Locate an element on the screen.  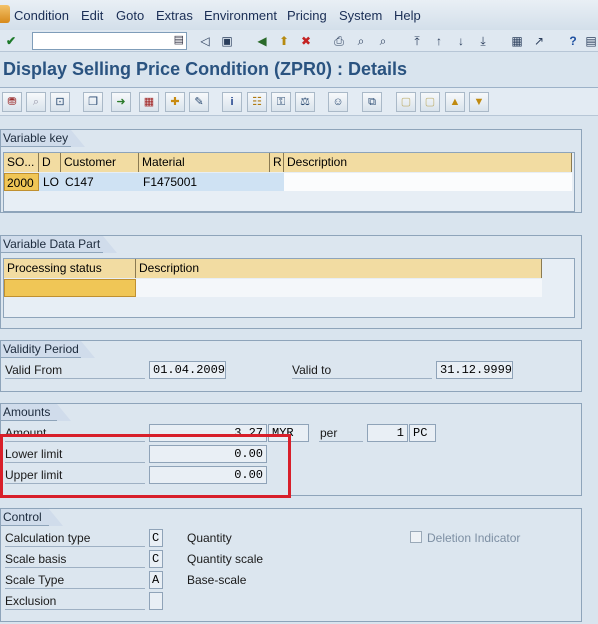
overview-icon: ⊡ is located at coordinates (60, 102).